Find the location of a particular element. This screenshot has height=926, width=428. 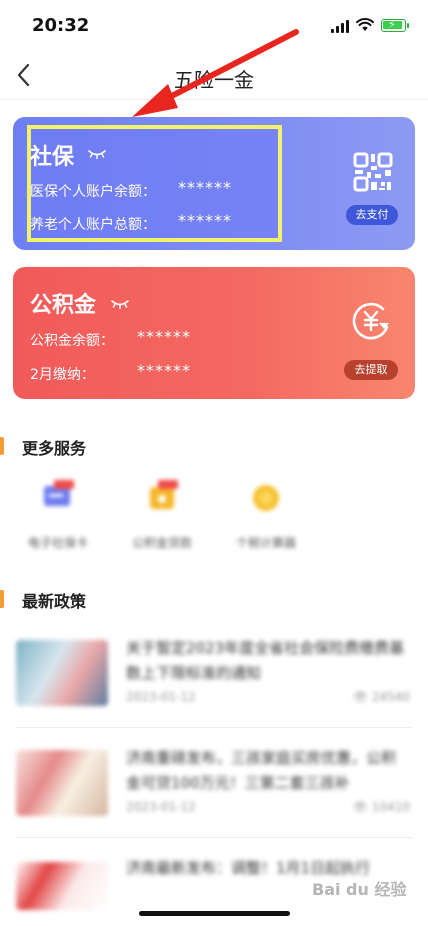

medical-balance-value: ****** is located at coordinates (205, 187).